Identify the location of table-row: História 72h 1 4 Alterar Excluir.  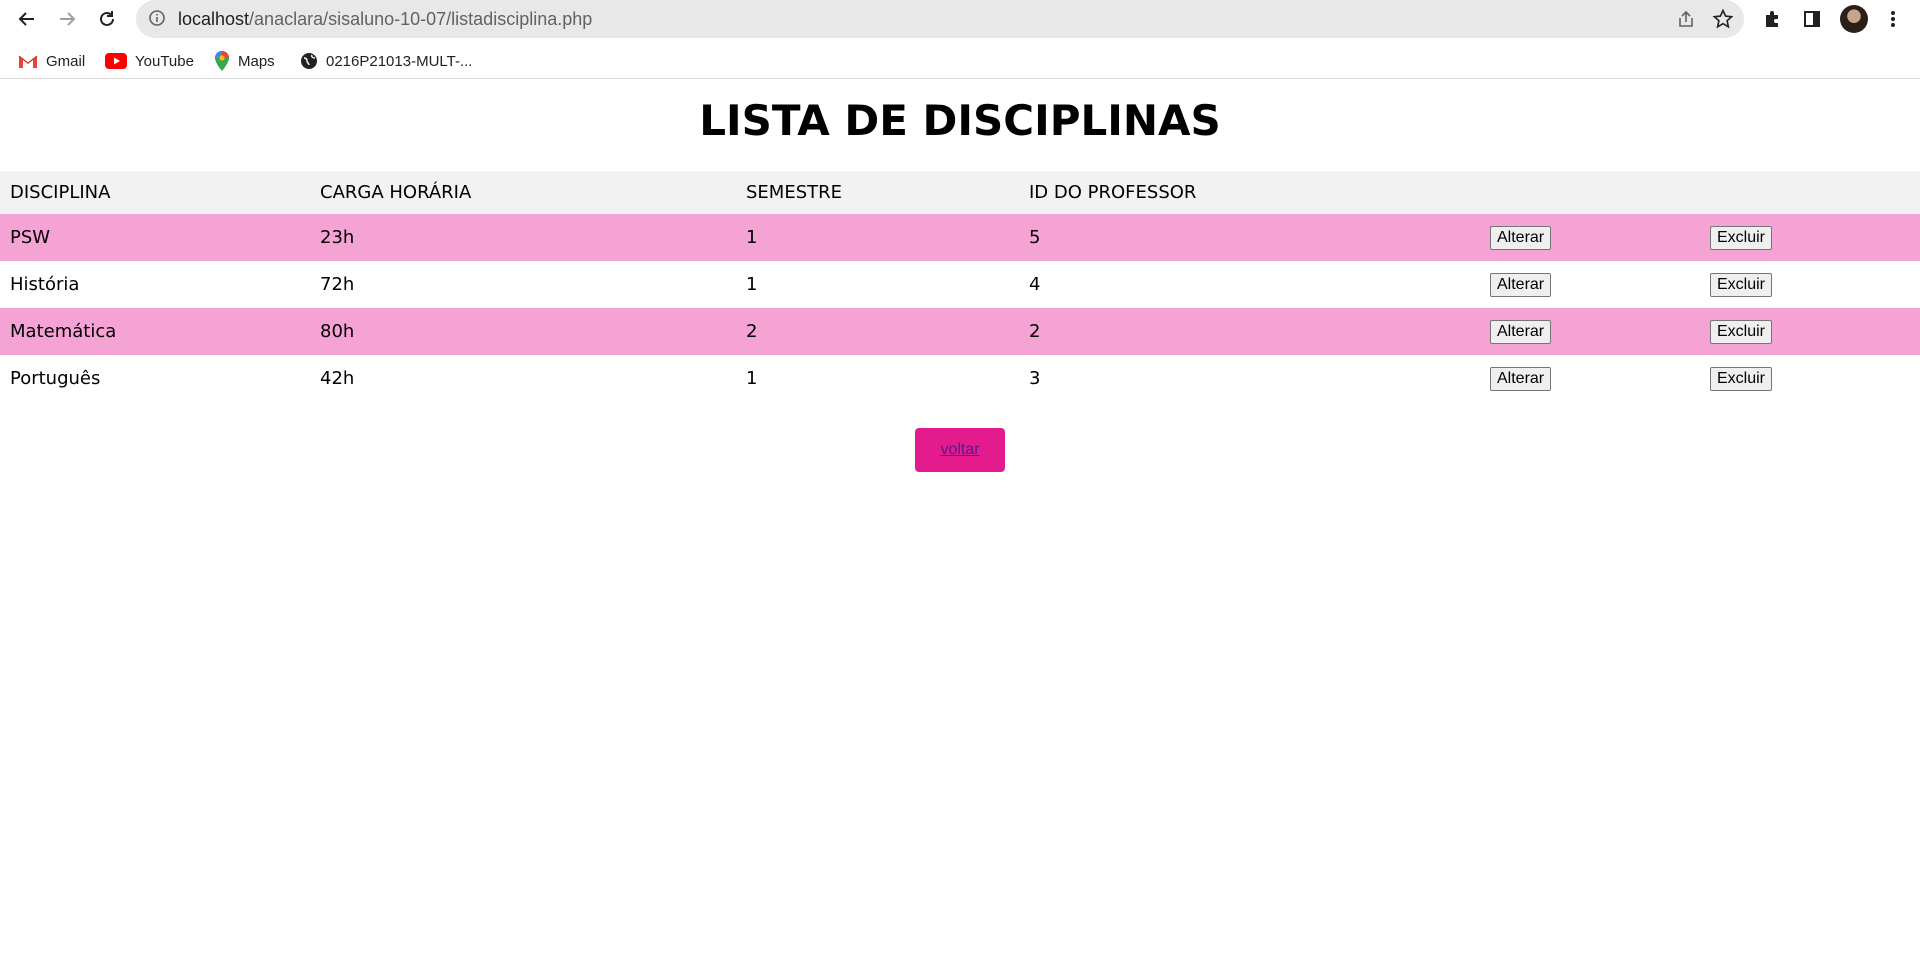
(960, 284).